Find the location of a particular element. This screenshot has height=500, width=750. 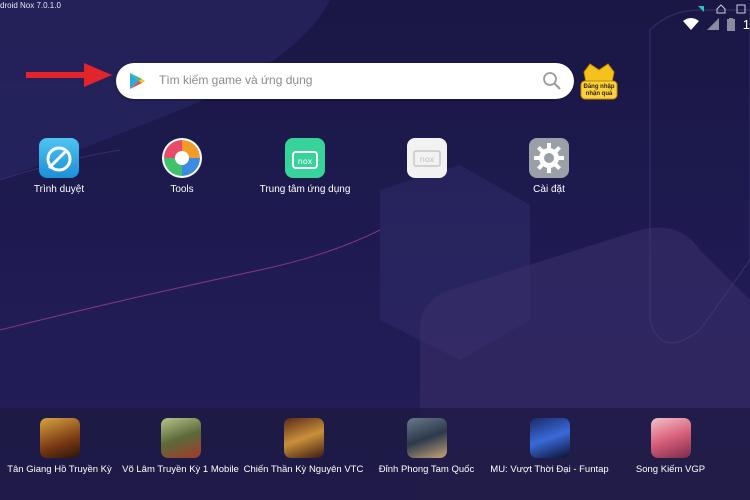

search-icon is located at coordinates (552, 81).